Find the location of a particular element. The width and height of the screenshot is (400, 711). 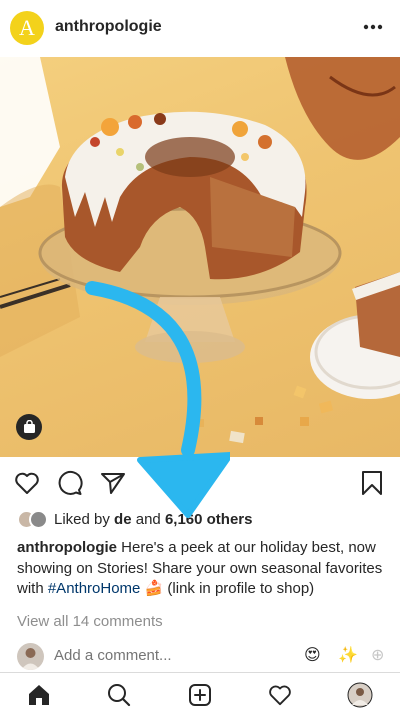

caption-hashtag: #AnthroHome is located at coordinates (94, 588).